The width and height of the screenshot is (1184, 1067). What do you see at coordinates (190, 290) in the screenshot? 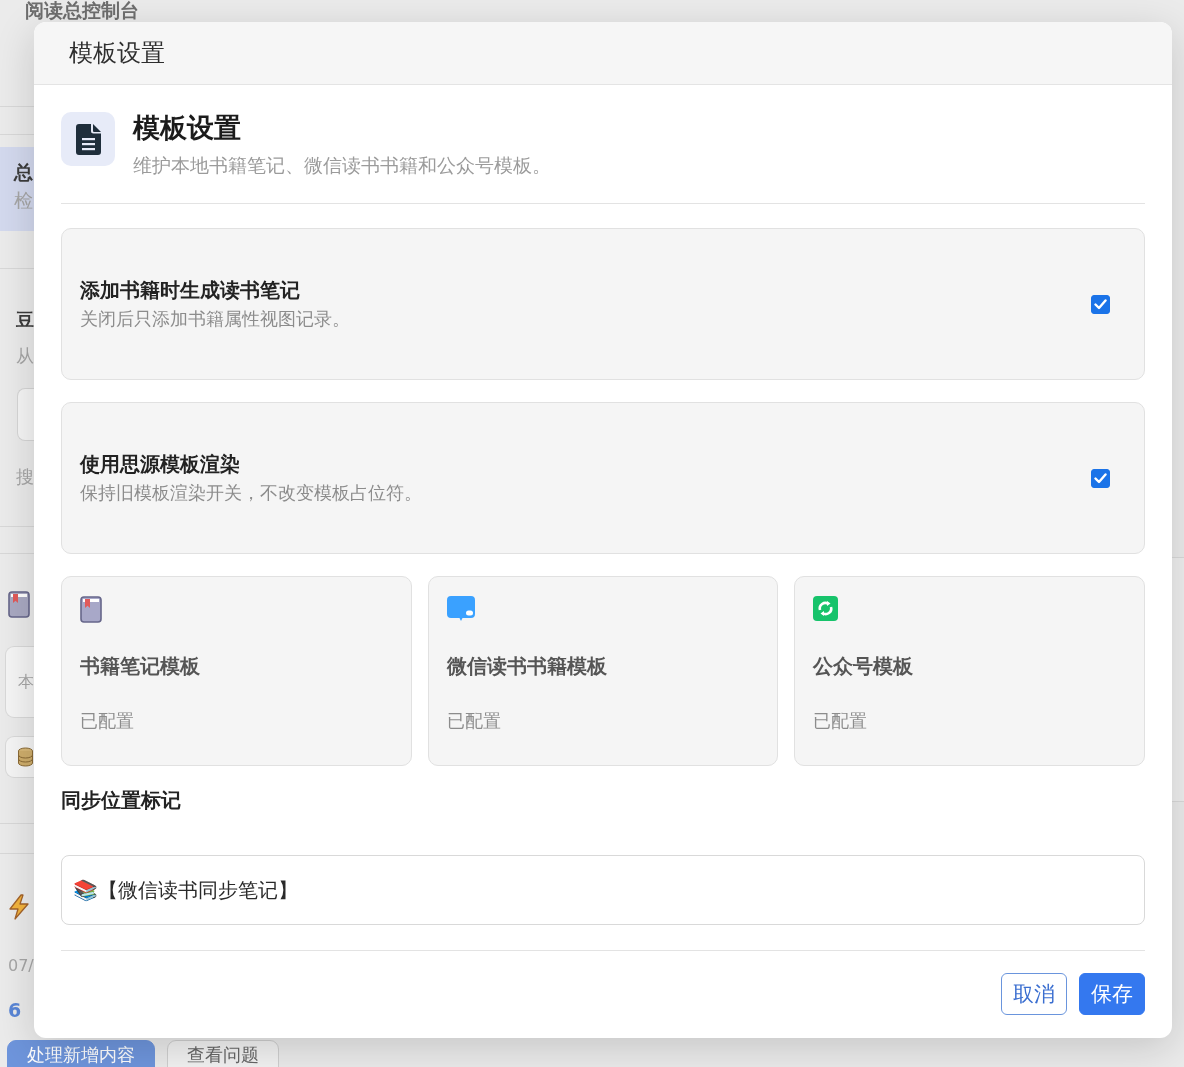
I see `option-title: 添加书籍时生成读书笔记` at bounding box center [190, 290].